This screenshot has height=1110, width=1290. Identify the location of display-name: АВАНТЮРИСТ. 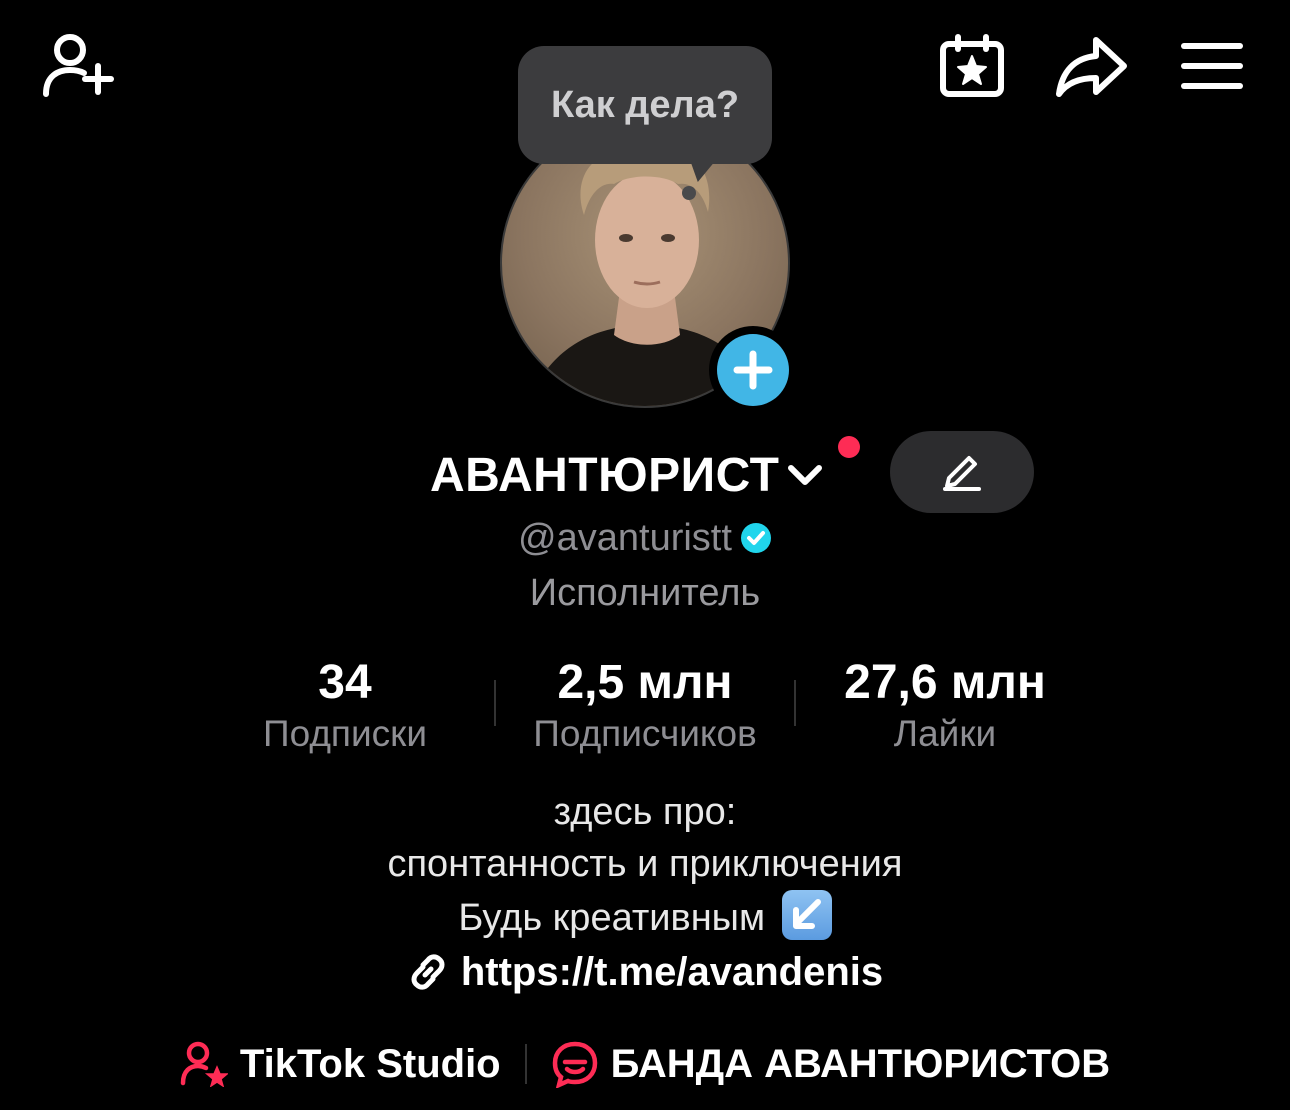
(605, 475).